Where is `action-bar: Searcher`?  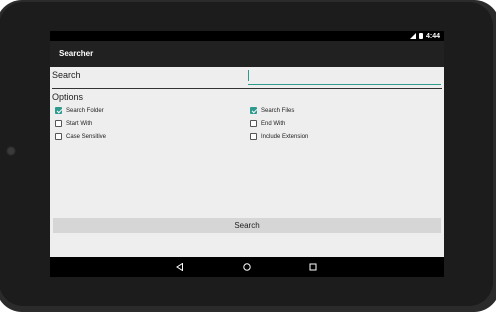 action-bar: Searcher is located at coordinates (247, 54).